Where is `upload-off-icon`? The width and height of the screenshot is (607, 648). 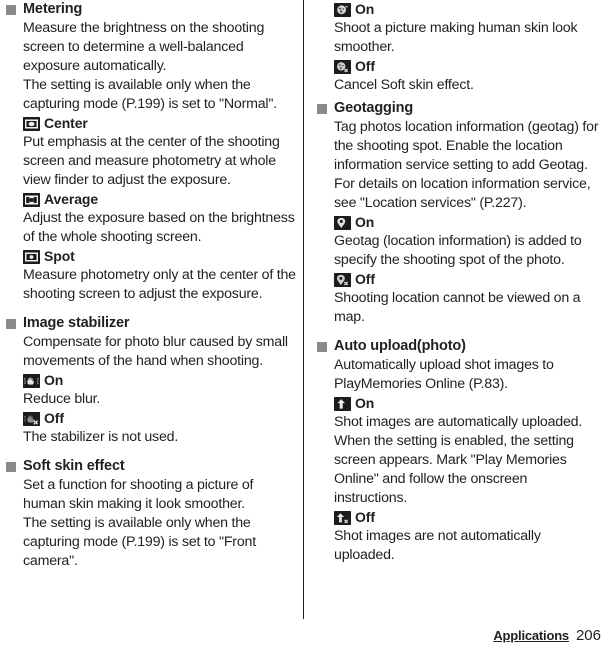 upload-off-icon is located at coordinates (342, 517).